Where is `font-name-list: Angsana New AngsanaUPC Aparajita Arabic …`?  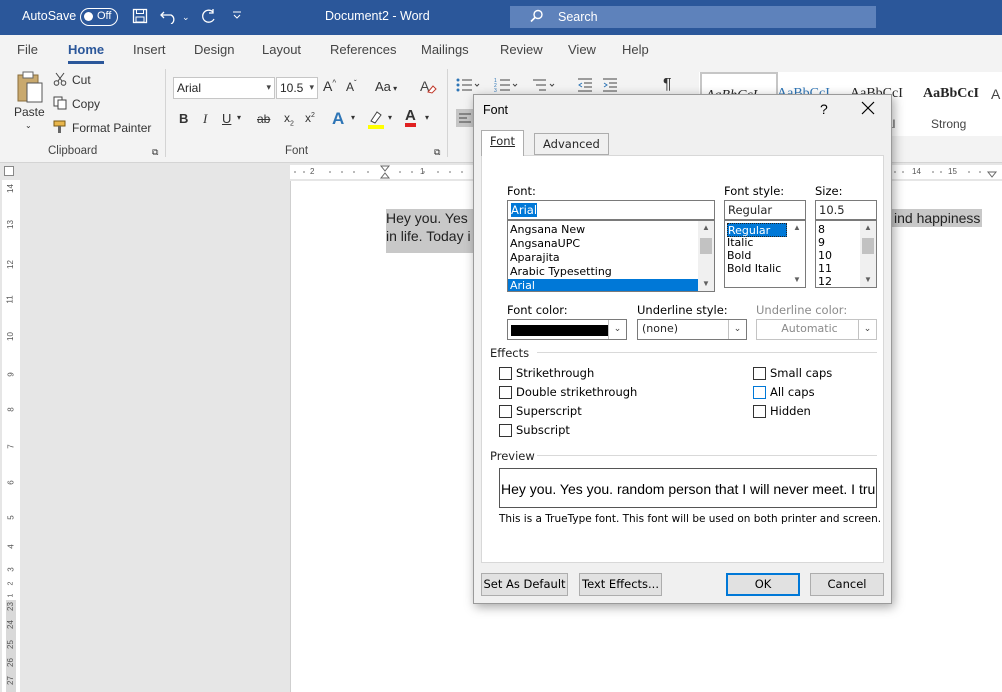
font-name-list: Angsana New AngsanaUPC Aparajita Arabic … is located at coordinates (611, 256).